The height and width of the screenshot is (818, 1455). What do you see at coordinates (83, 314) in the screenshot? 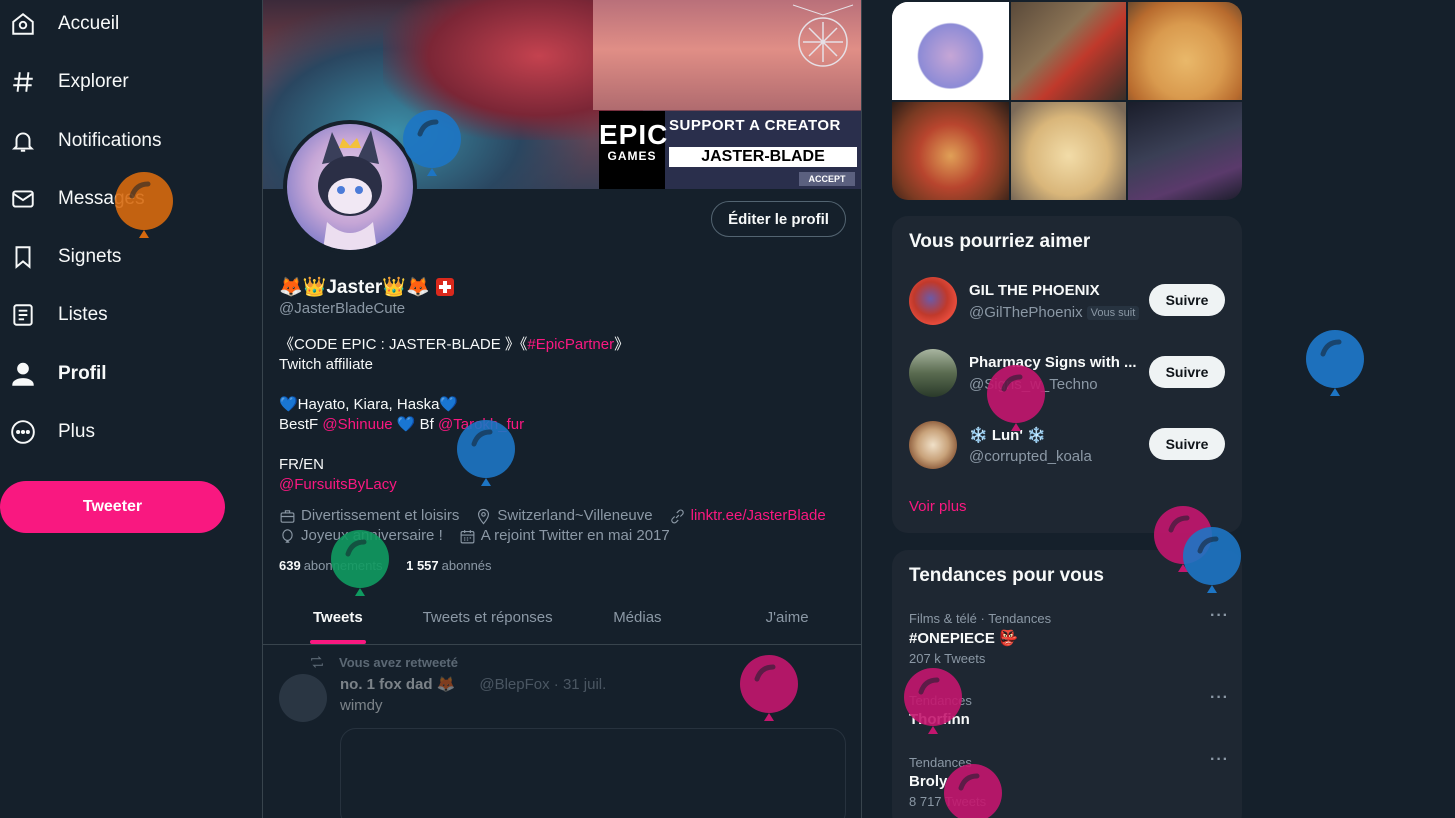
I see `nav-label: Listes` at bounding box center [83, 314].